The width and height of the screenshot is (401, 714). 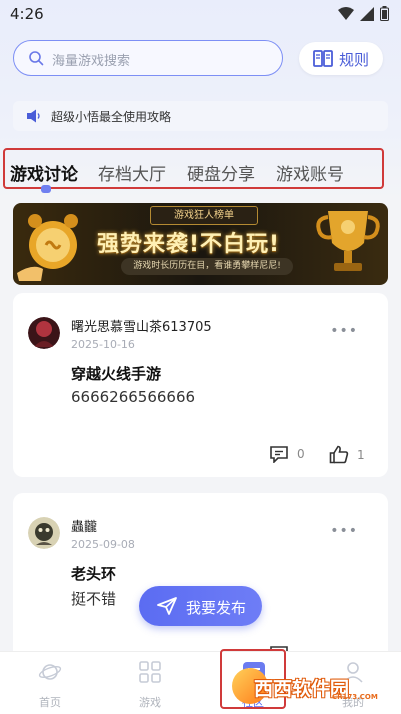 I want to click on megaphone-icon, so click(x=33, y=116).